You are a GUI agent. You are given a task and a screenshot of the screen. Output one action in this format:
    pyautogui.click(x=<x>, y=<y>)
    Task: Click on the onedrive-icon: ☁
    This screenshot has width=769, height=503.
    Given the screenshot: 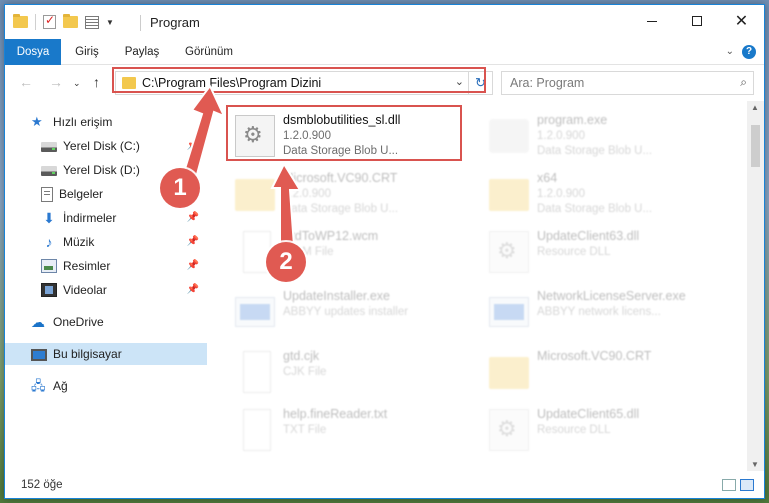 What is the action you would take?
    pyautogui.click(x=38, y=322)
    